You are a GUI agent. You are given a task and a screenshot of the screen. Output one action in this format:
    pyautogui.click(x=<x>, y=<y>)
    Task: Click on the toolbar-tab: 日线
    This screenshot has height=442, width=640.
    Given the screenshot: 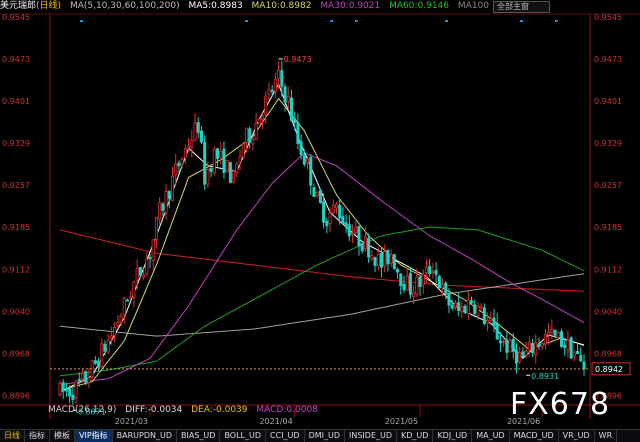 What is the action you would take?
    pyautogui.click(x=12, y=436)
    